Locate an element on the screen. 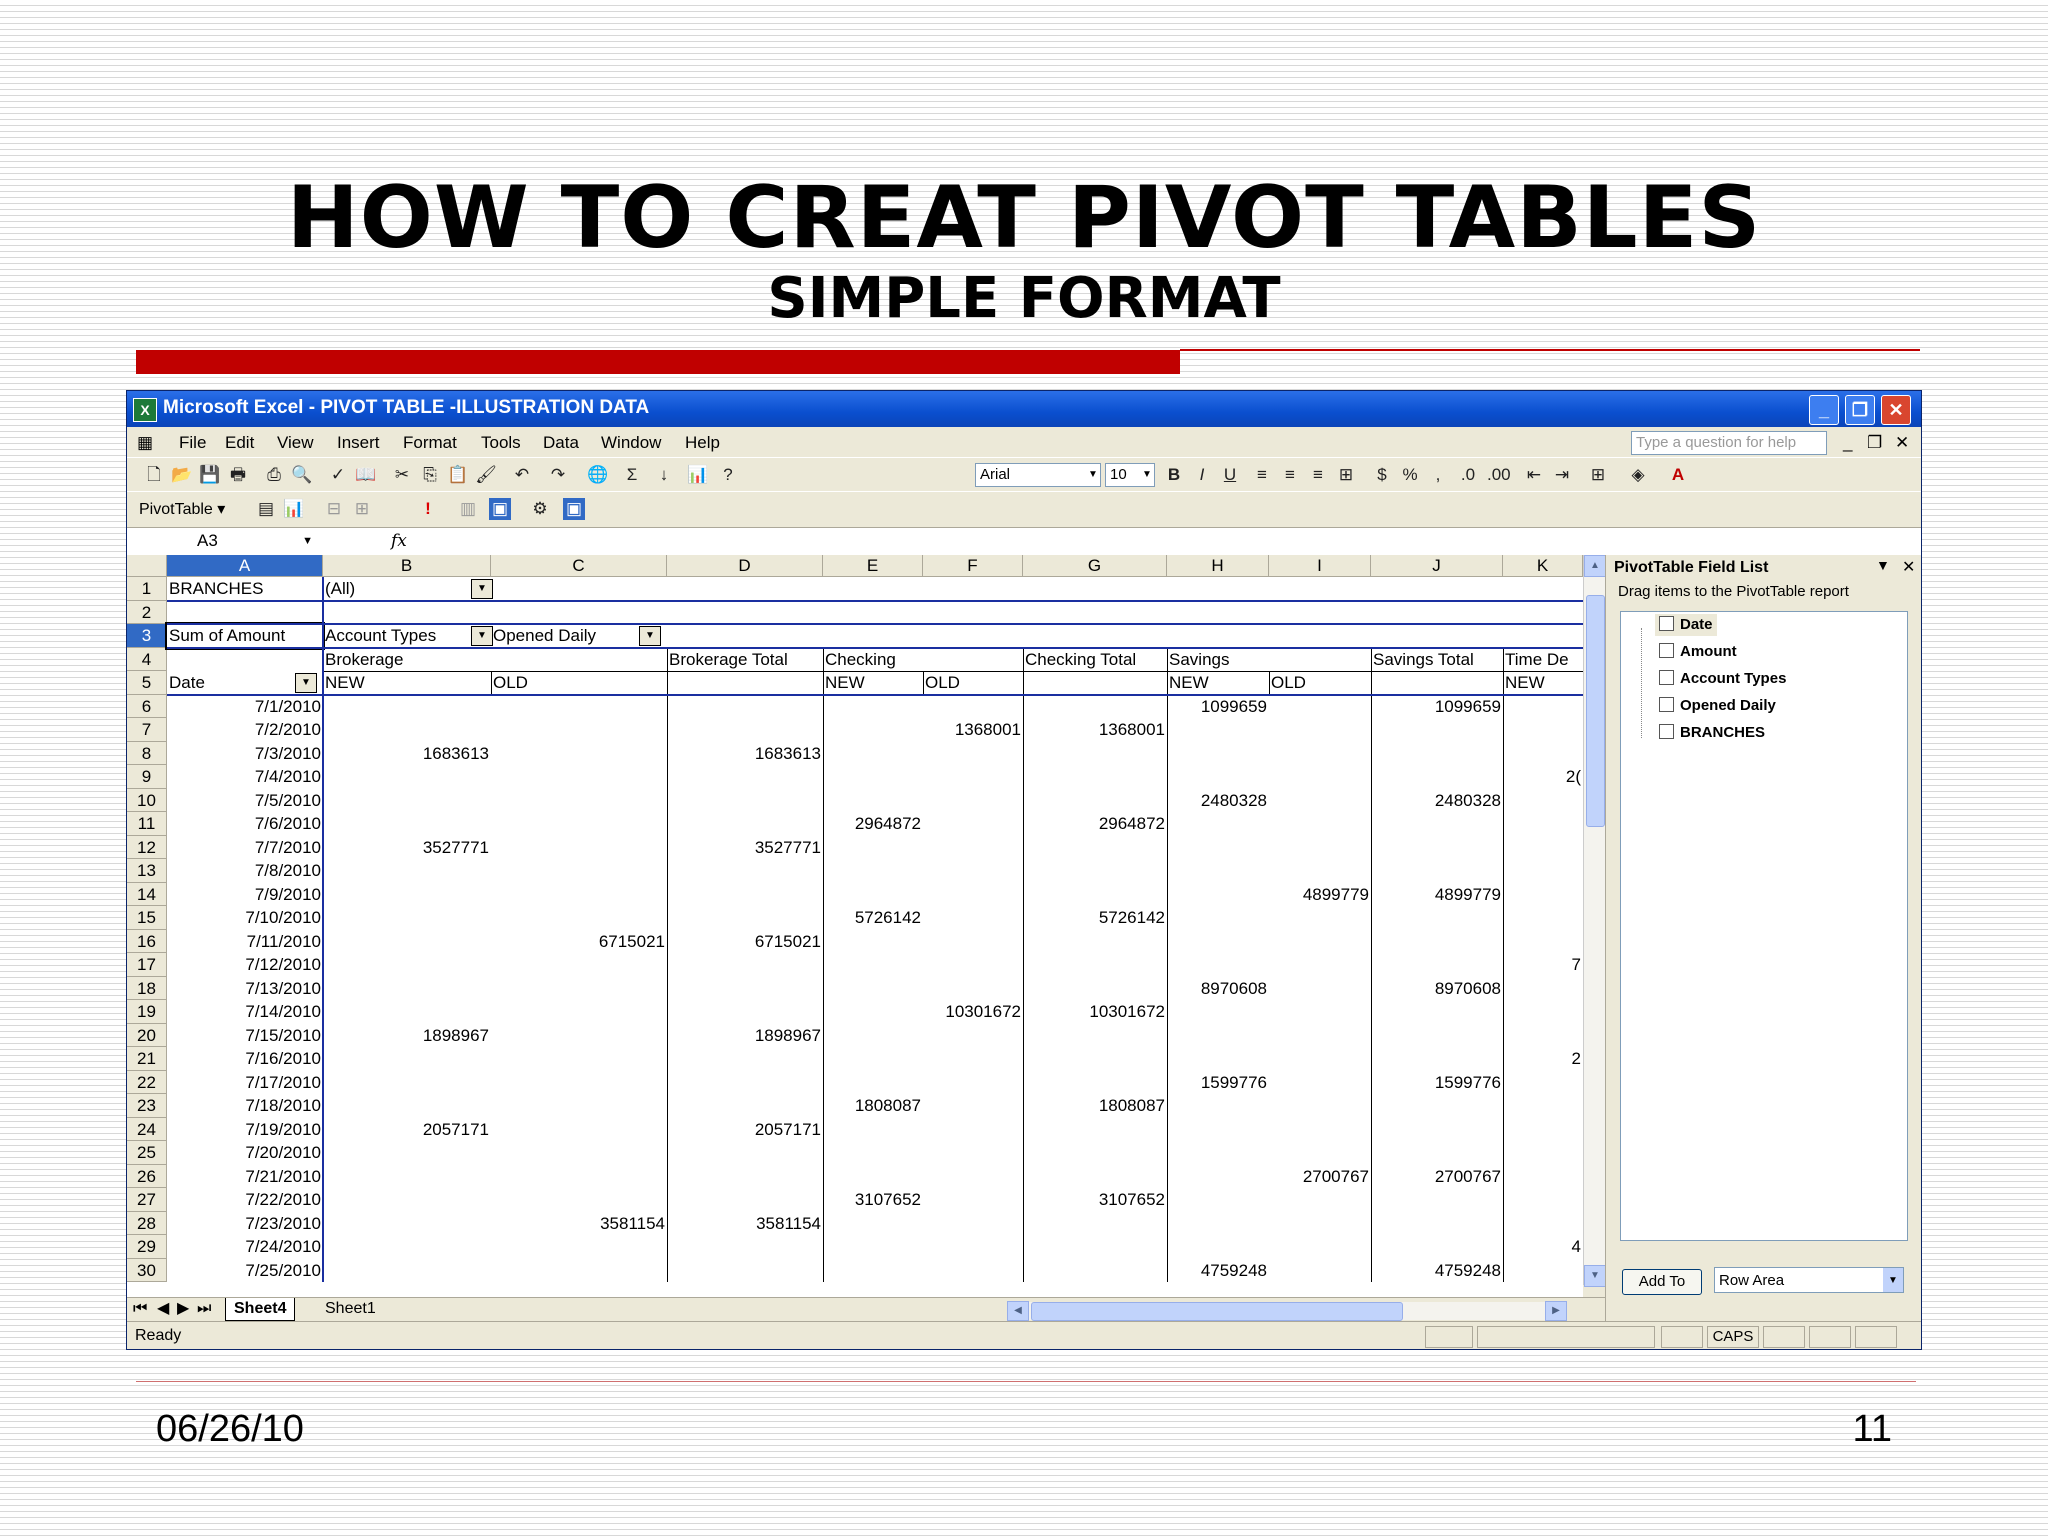  row-header: 25 is located at coordinates (147, 1153).